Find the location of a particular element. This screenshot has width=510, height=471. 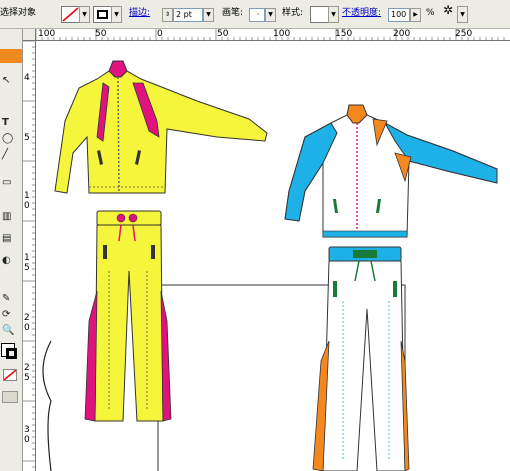

selection-label: 选择对象 is located at coordinates (18, 13).